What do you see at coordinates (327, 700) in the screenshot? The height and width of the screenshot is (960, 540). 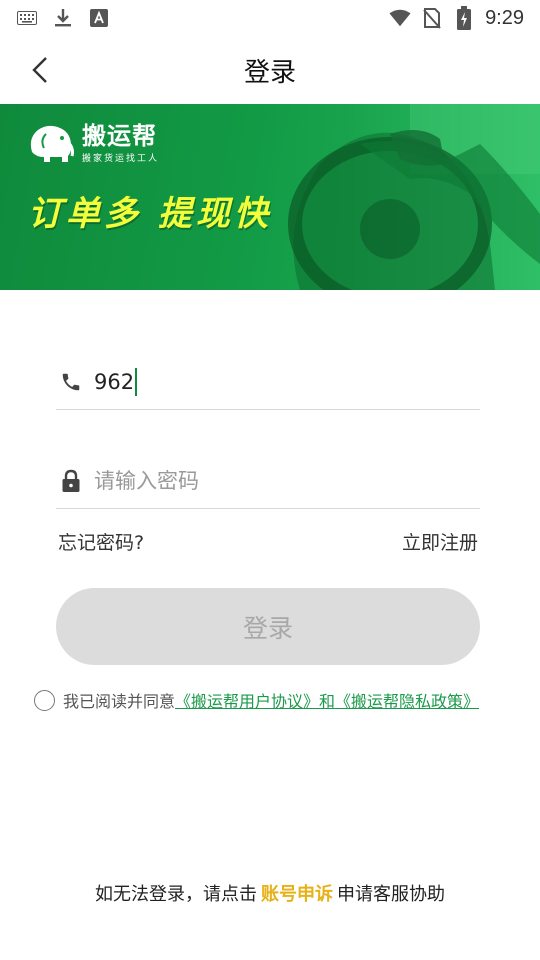 I see `agreement-policy-link: 《搬运帮用户协议》和《搬运帮隐私政策》` at bounding box center [327, 700].